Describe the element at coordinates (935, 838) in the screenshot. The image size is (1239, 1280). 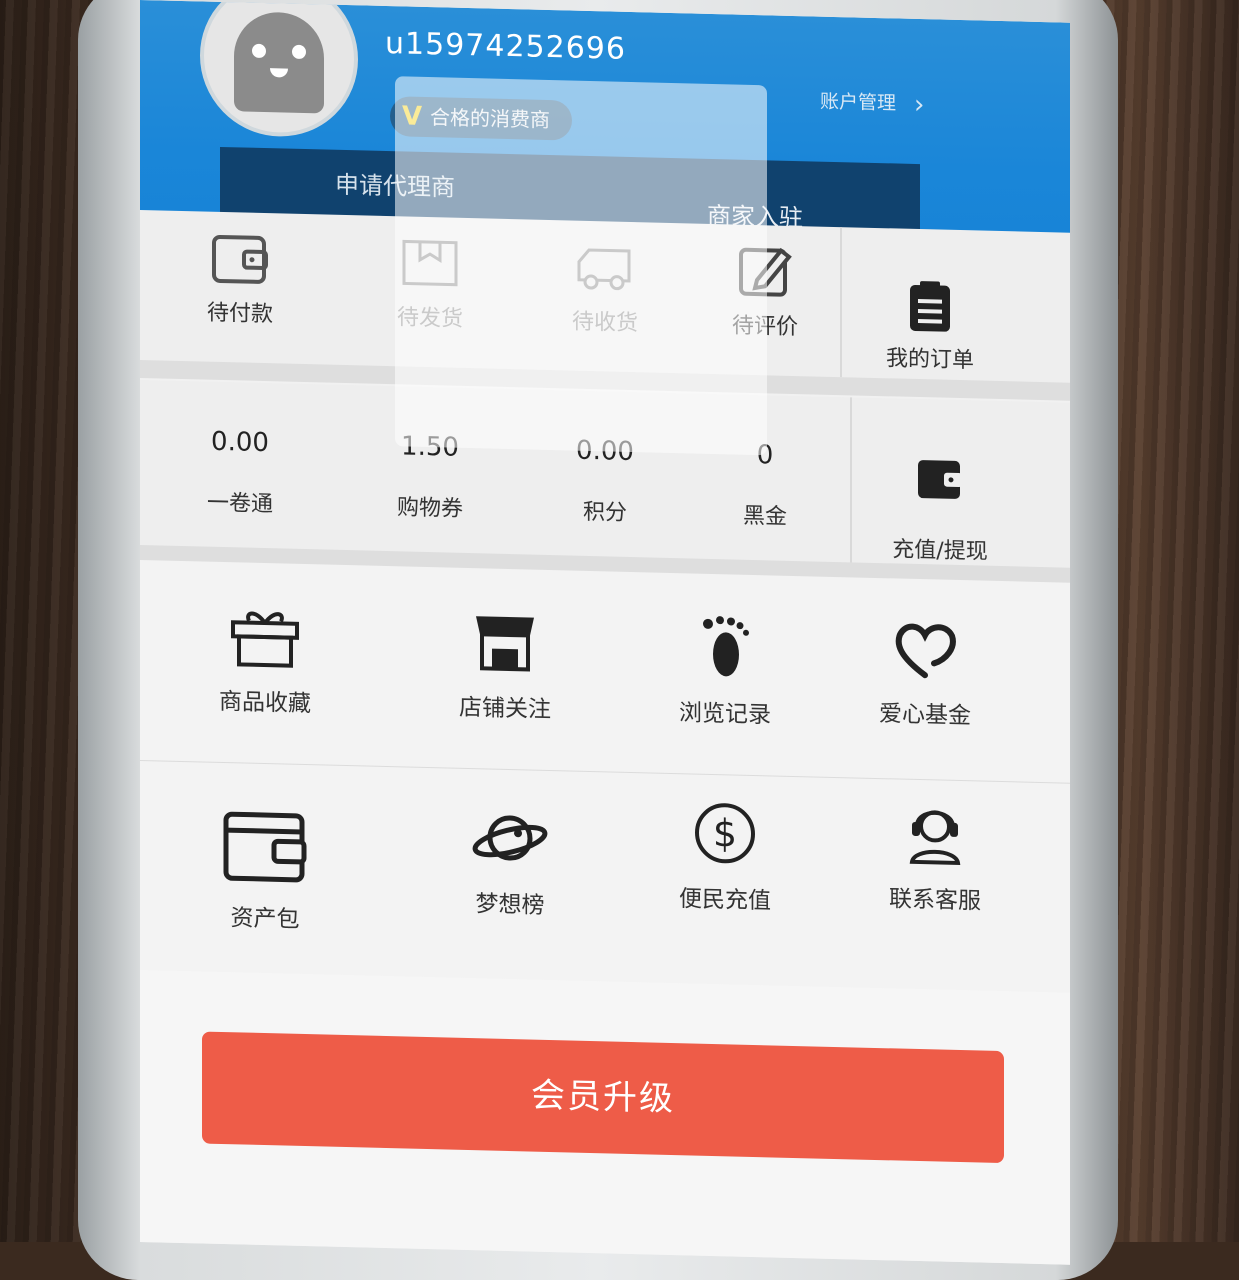
I see `headset-icon` at that location.